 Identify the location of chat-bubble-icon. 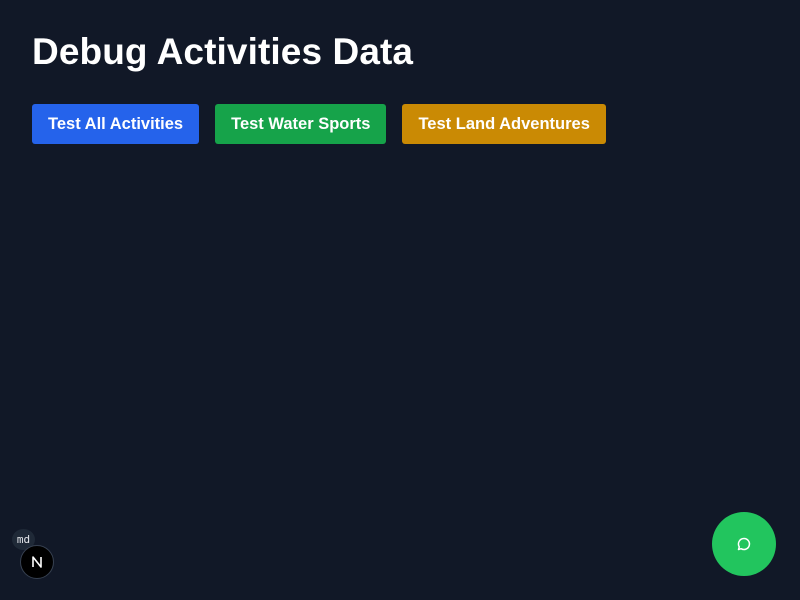
(744, 544).